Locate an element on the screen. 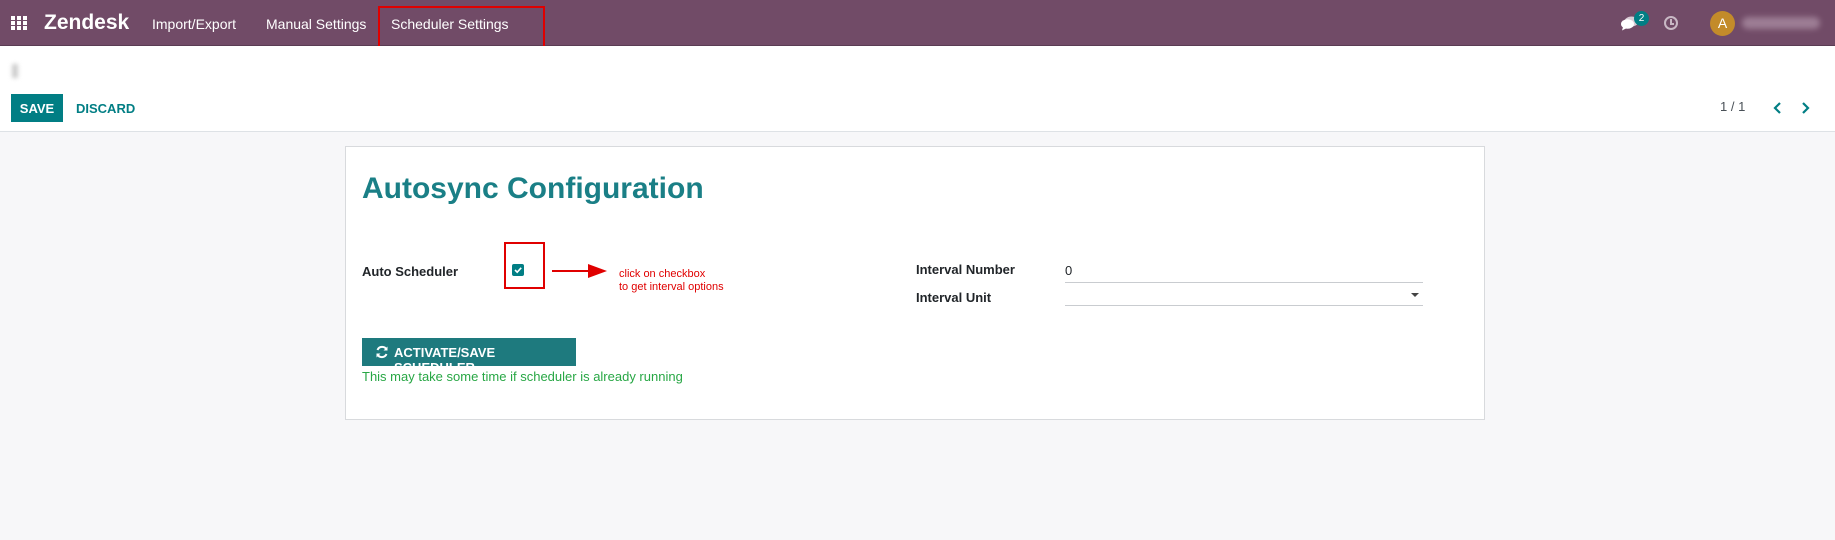 This screenshot has width=1835, height=540. activate-save-scheduler-button: ACTIVATE/SAVE SCHEDULER is located at coordinates (469, 356).